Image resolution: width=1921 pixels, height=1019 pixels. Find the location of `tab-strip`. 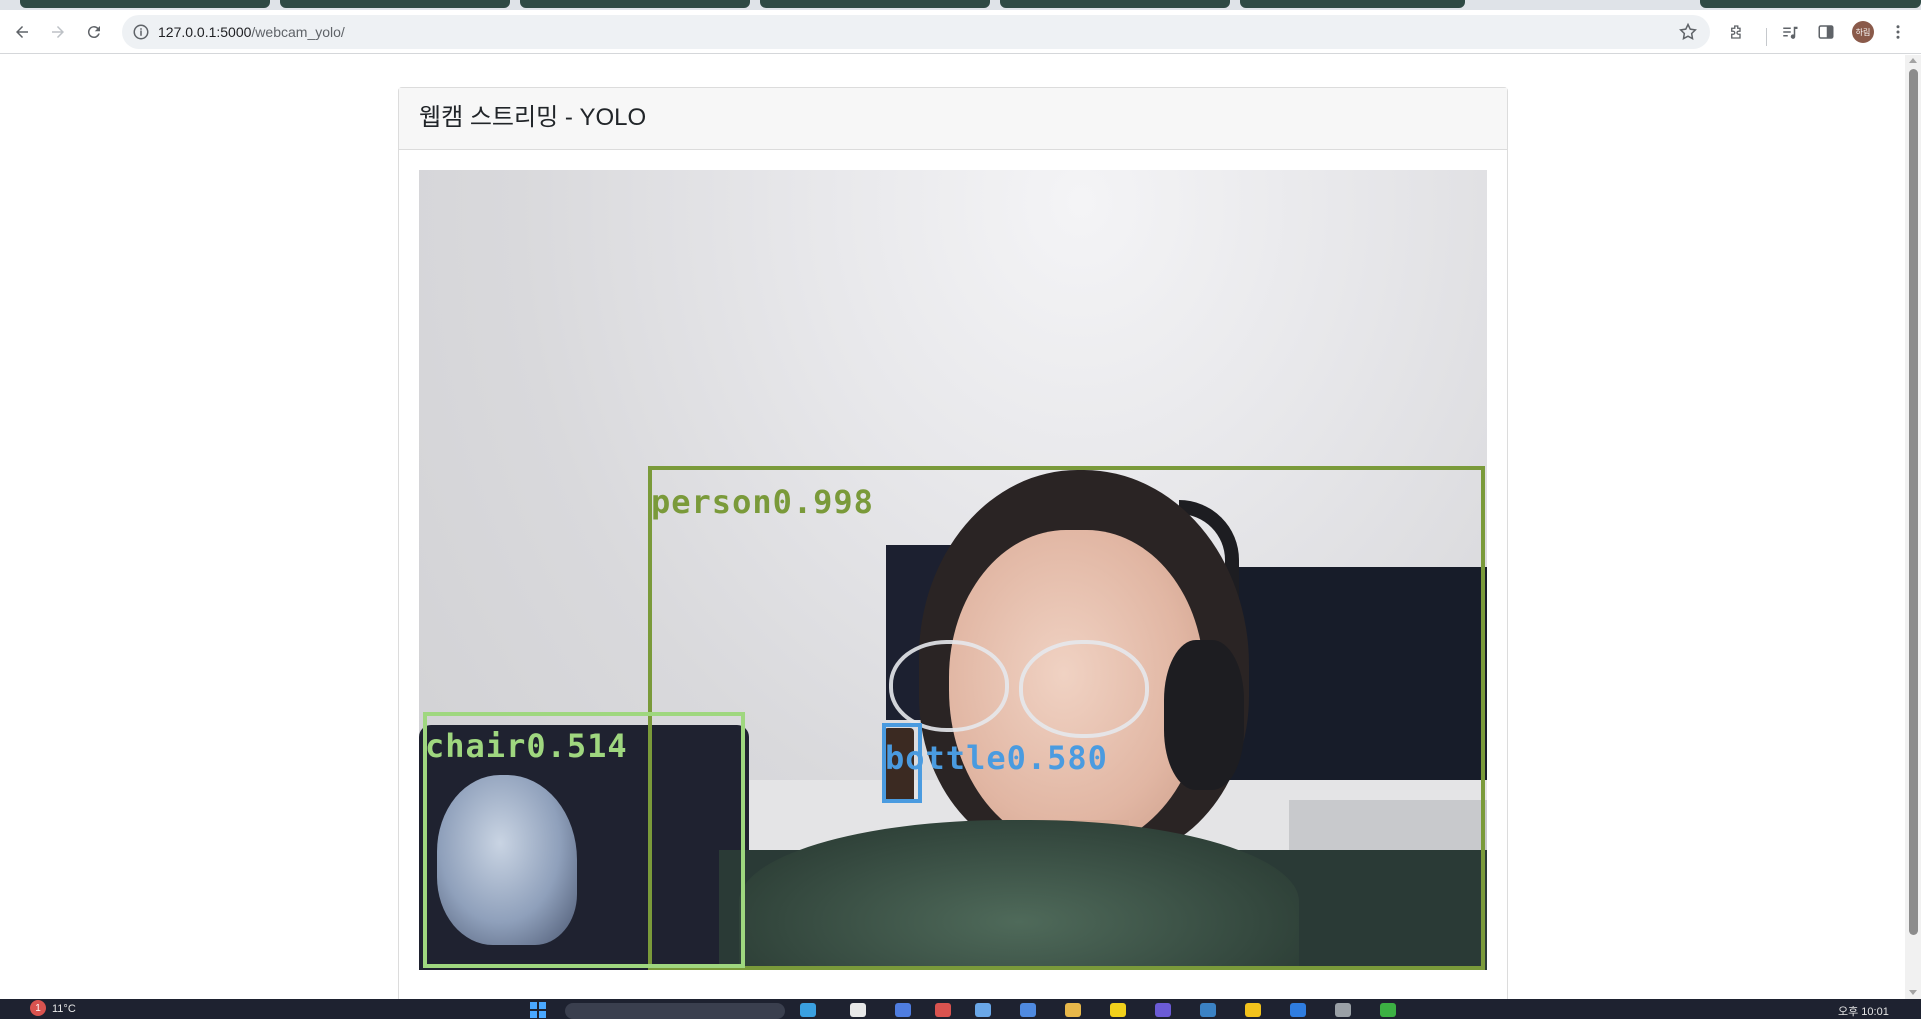

tab-strip is located at coordinates (960, 5).